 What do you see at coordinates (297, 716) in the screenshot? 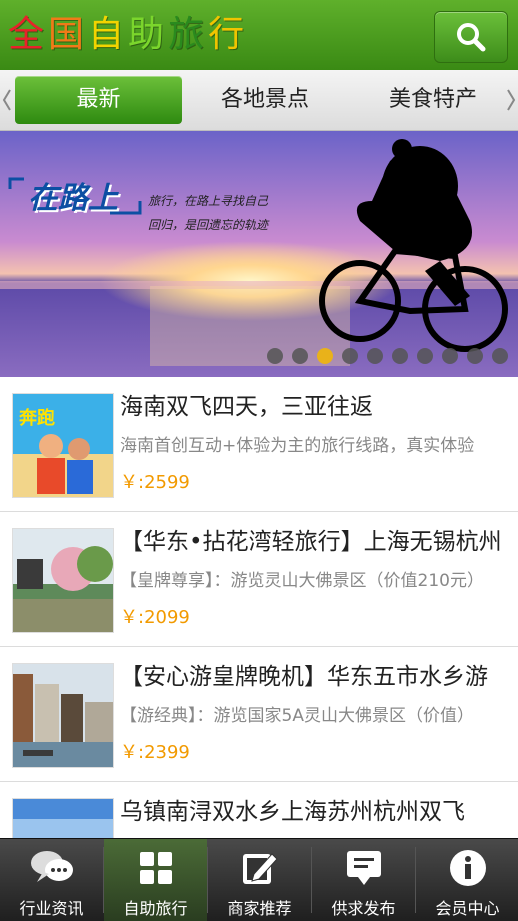
I see `tour-description: 【游经典】：游览国家5A灵山大佛景区（价值）` at bounding box center [297, 716].